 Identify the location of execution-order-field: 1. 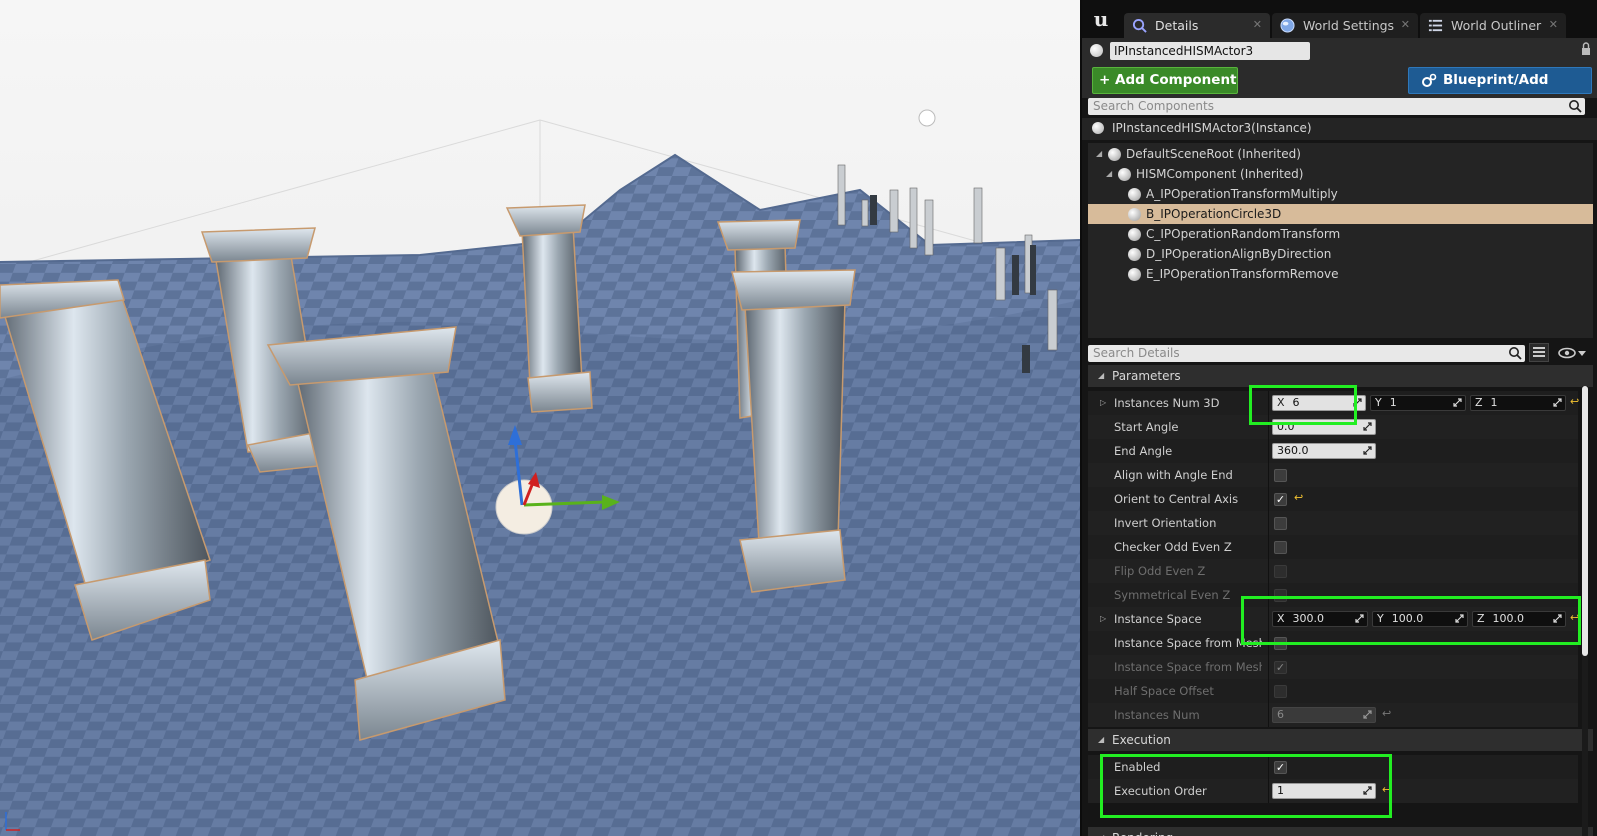
(1324, 791).